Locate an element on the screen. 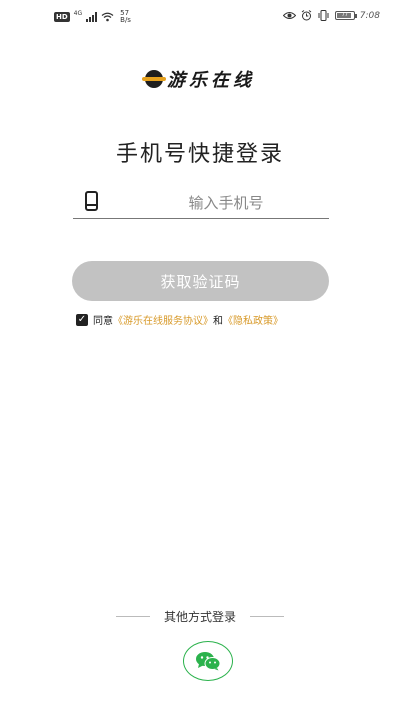  hd-indicator: HD is located at coordinates (62, 17).